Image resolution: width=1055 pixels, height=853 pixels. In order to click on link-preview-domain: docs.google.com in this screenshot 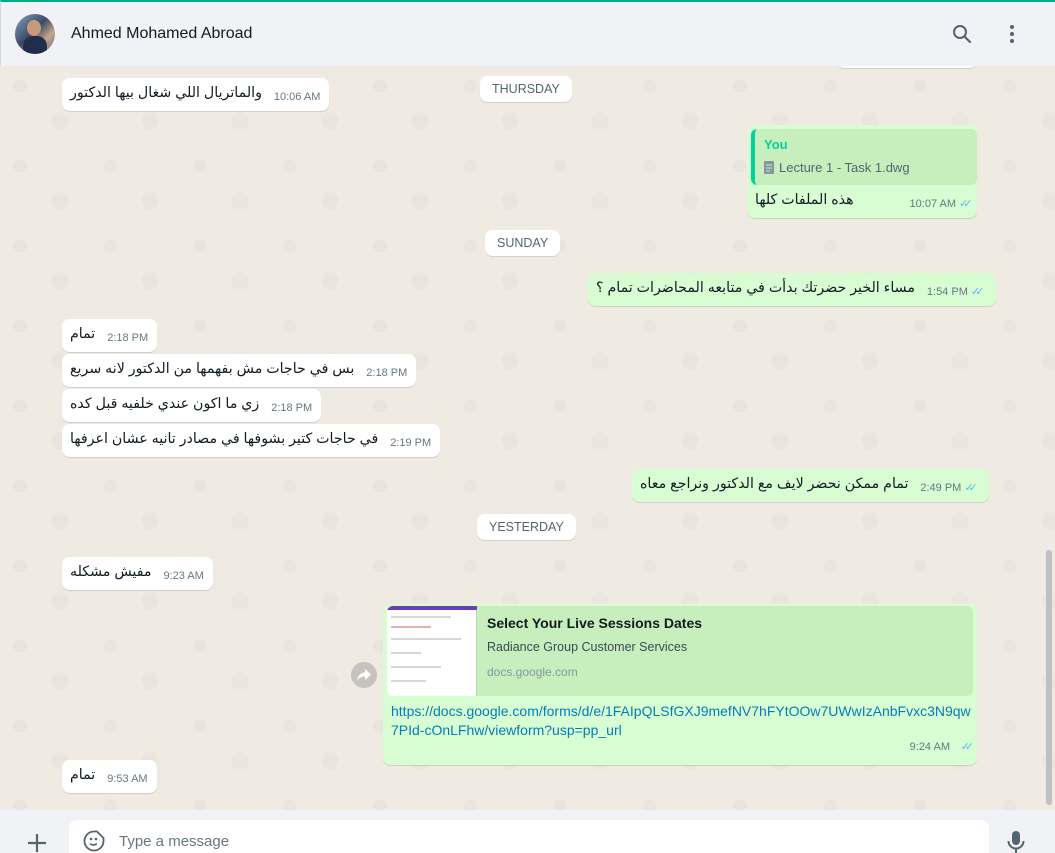, I will do `click(532, 672)`.